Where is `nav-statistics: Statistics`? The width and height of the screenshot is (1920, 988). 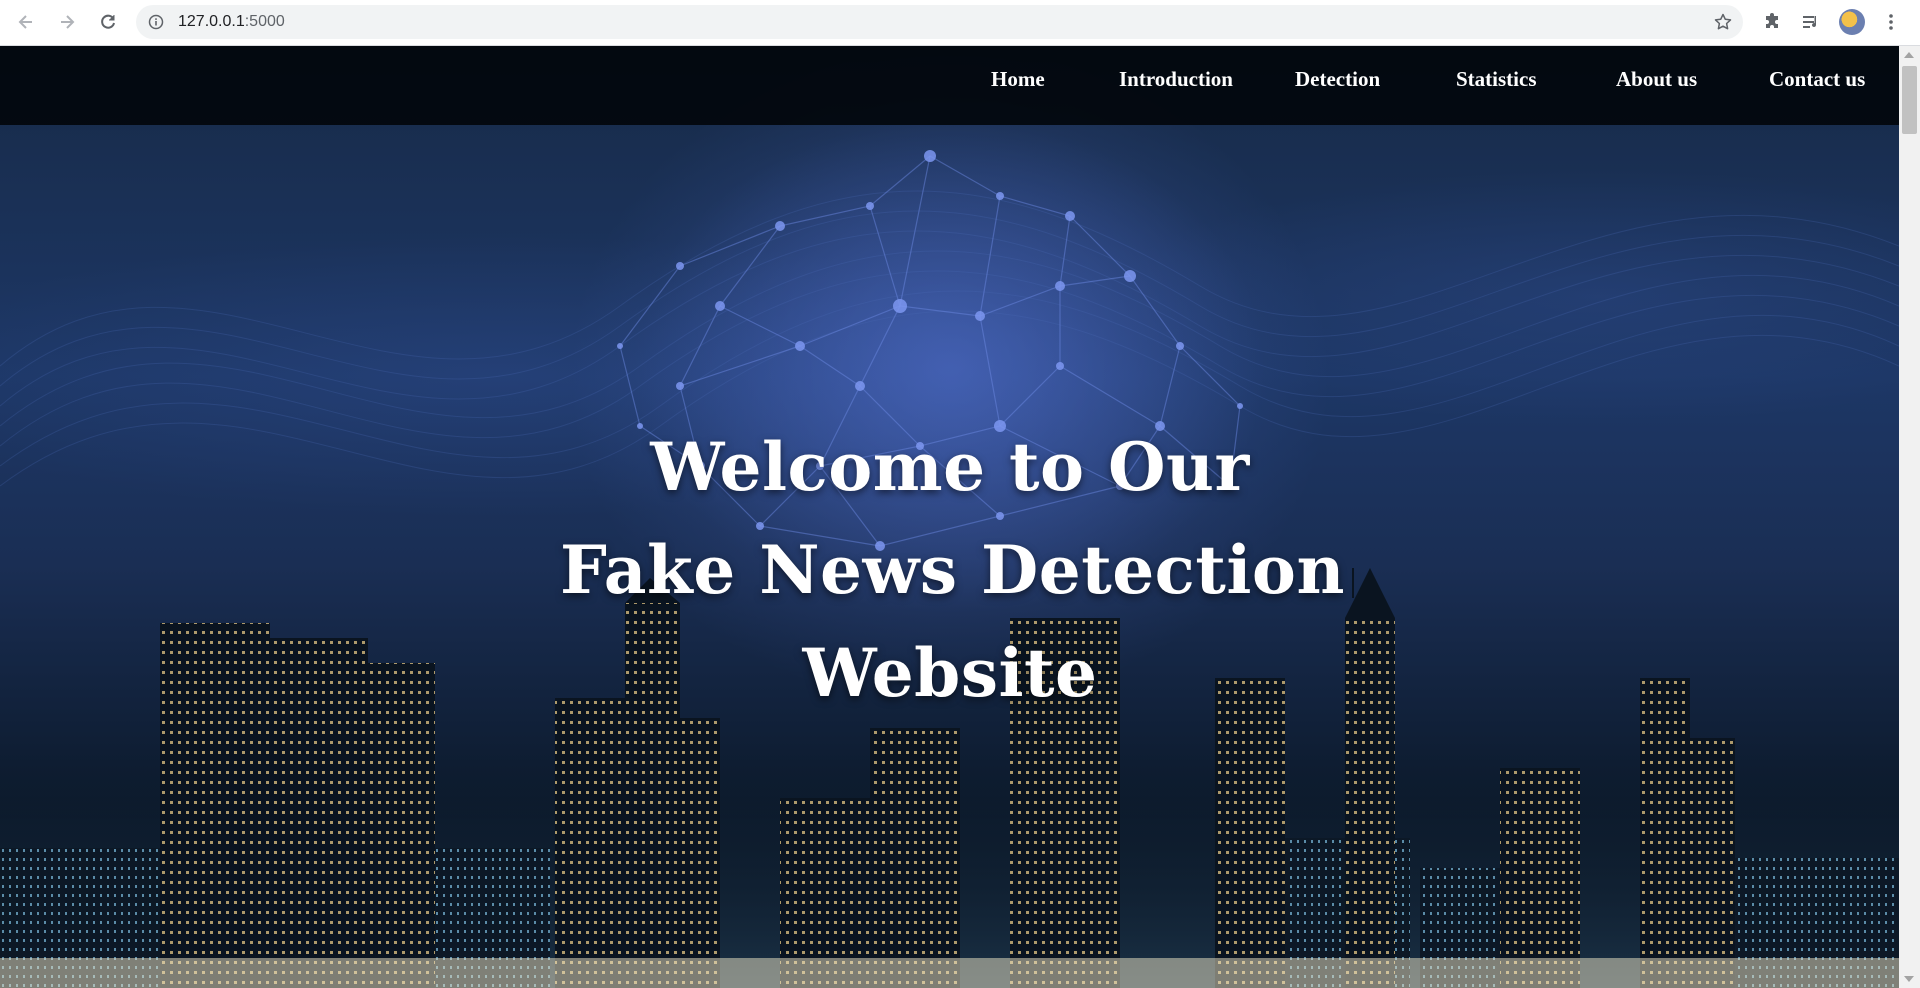
nav-statistics: Statistics is located at coordinates (1496, 79).